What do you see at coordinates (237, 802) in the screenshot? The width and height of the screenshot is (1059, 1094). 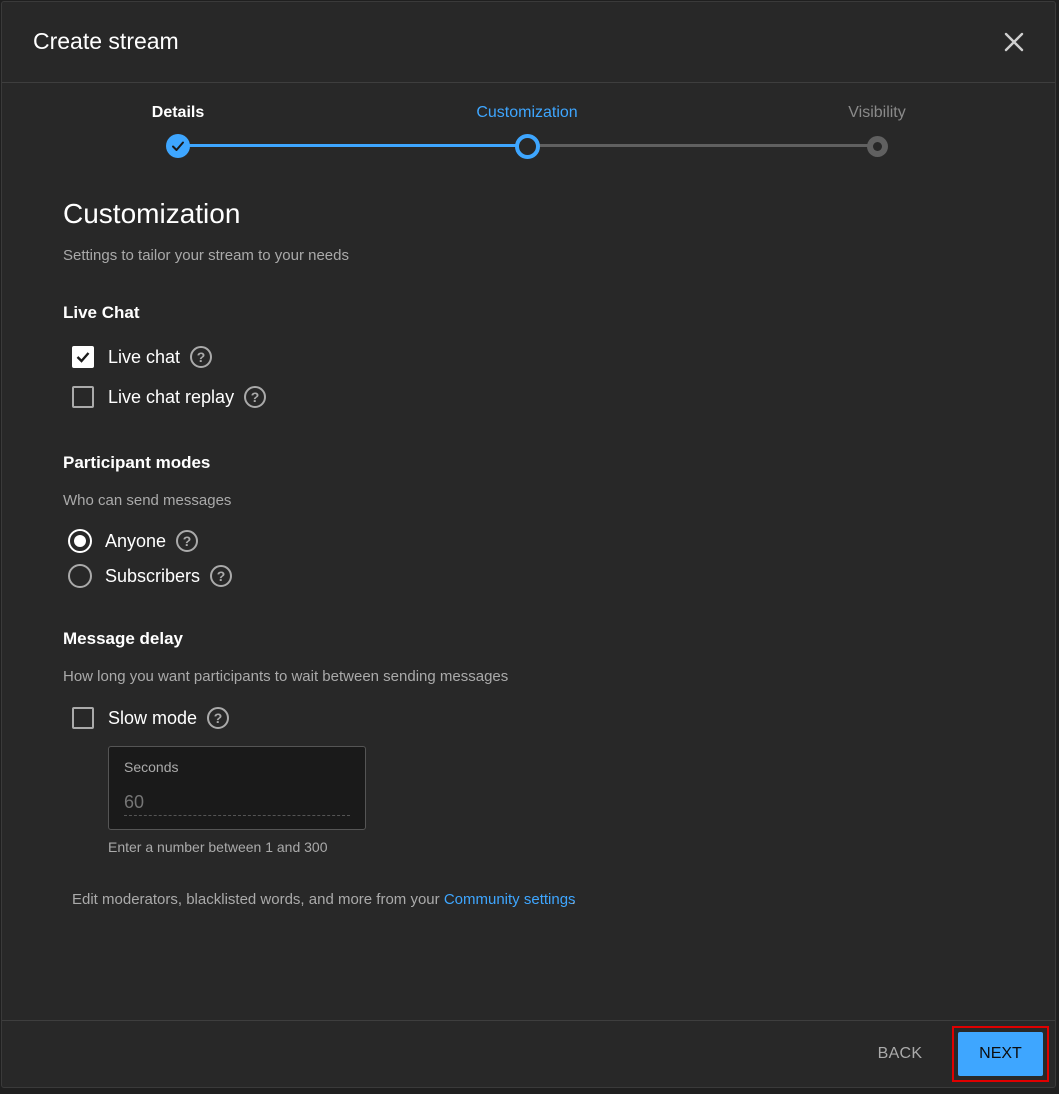 I see `seconds-input` at bounding box center [237, 802].